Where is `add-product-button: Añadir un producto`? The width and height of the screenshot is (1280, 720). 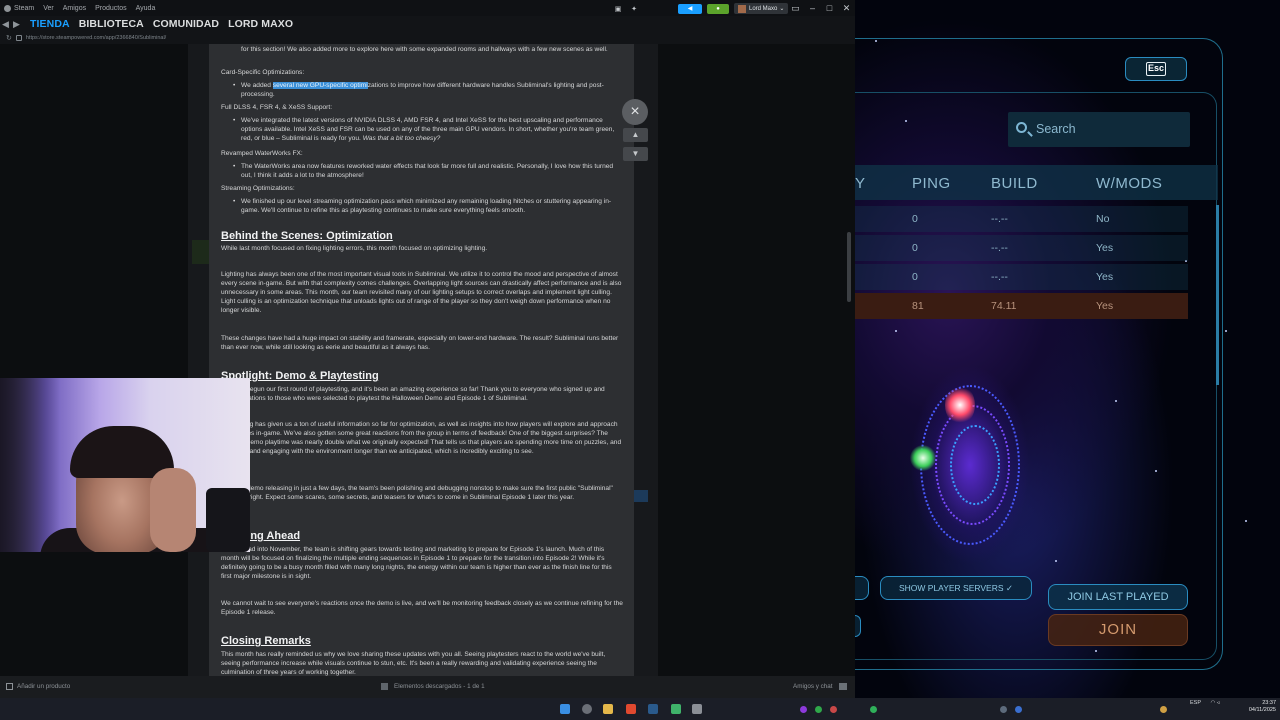
add-product-button: Añadir un producto is located at coordinates (38, 686).